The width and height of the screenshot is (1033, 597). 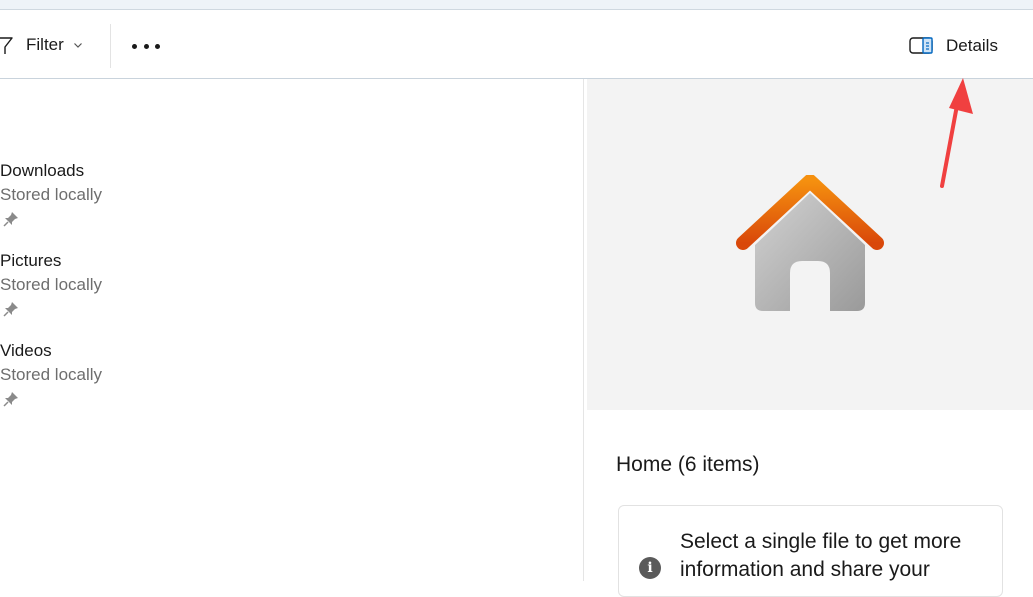 I want to click on filter-icon, so click(x=6, y=45).